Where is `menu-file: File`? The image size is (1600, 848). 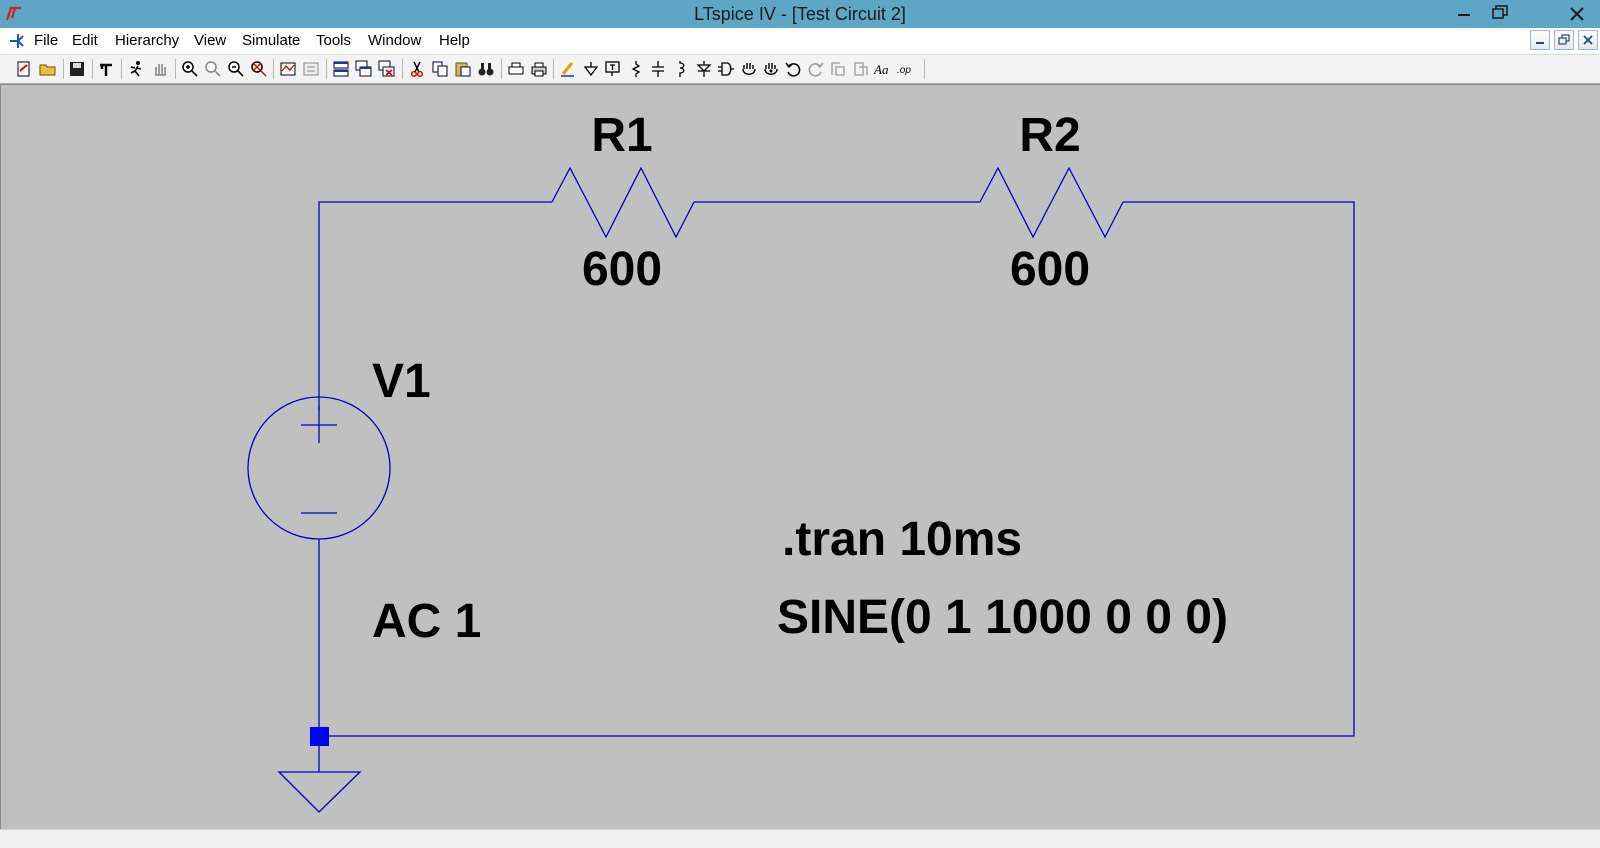 menu-file: File is located at coordinates (46, 40).